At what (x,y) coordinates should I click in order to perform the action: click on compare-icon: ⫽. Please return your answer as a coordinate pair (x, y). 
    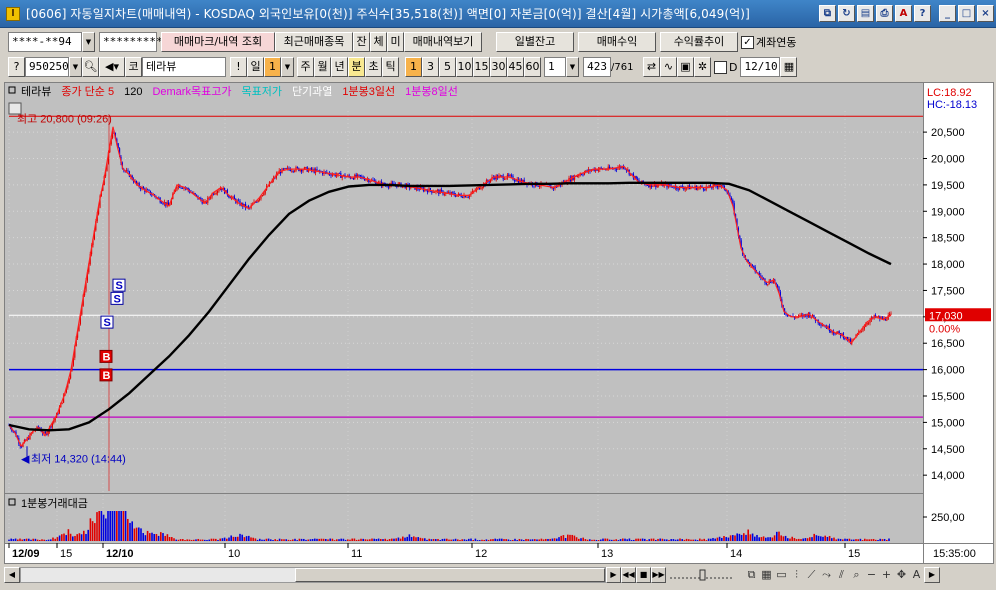
    Looking at the image, I should click on (841, 575).